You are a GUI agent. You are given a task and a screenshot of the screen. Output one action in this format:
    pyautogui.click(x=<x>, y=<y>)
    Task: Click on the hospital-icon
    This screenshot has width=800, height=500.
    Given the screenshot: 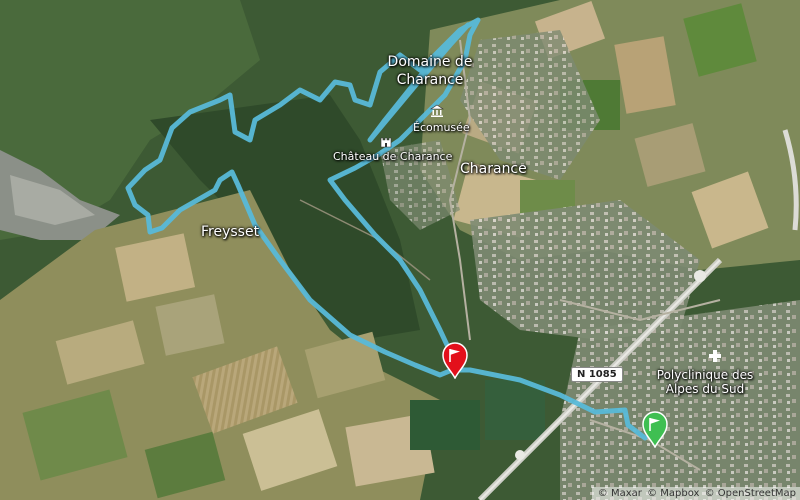 What is the action you would take?
    pyautogui.click(x=715, y=356)
    